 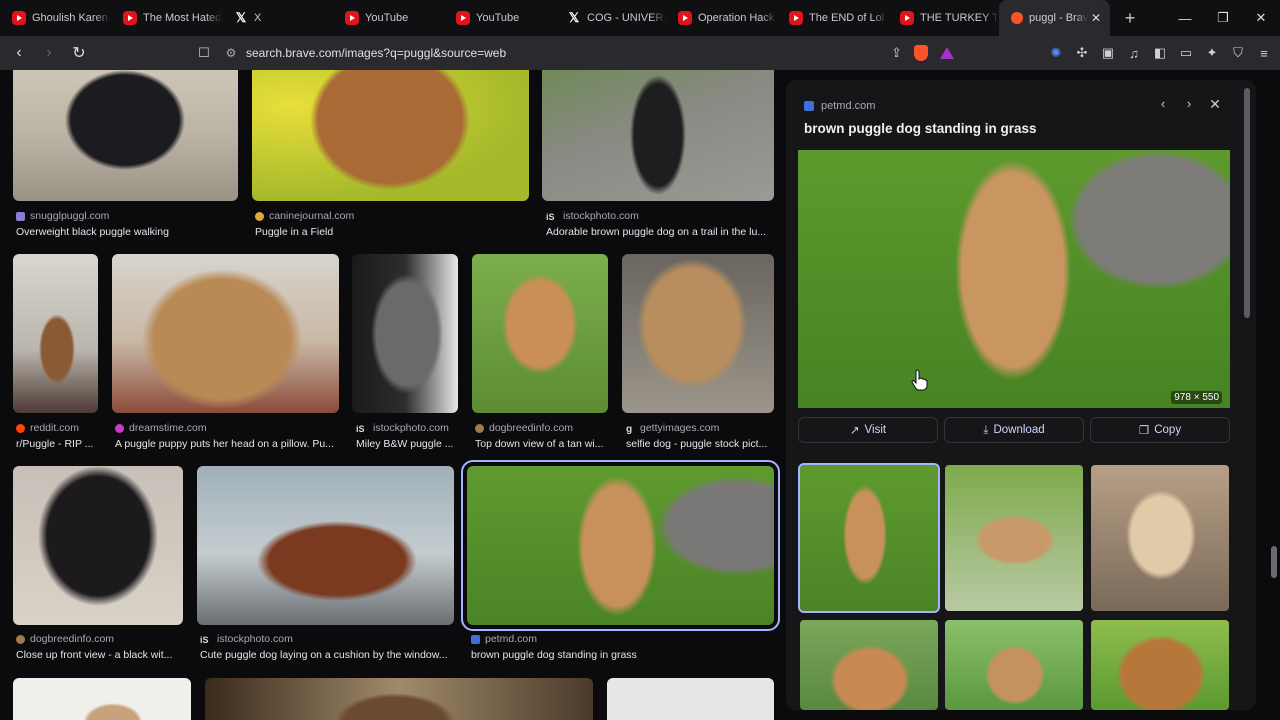 What do you see at coordinates (680, 428) in the screenshot?
I see `source-domain: gettyimages.com` at bounding box center [680, 428].